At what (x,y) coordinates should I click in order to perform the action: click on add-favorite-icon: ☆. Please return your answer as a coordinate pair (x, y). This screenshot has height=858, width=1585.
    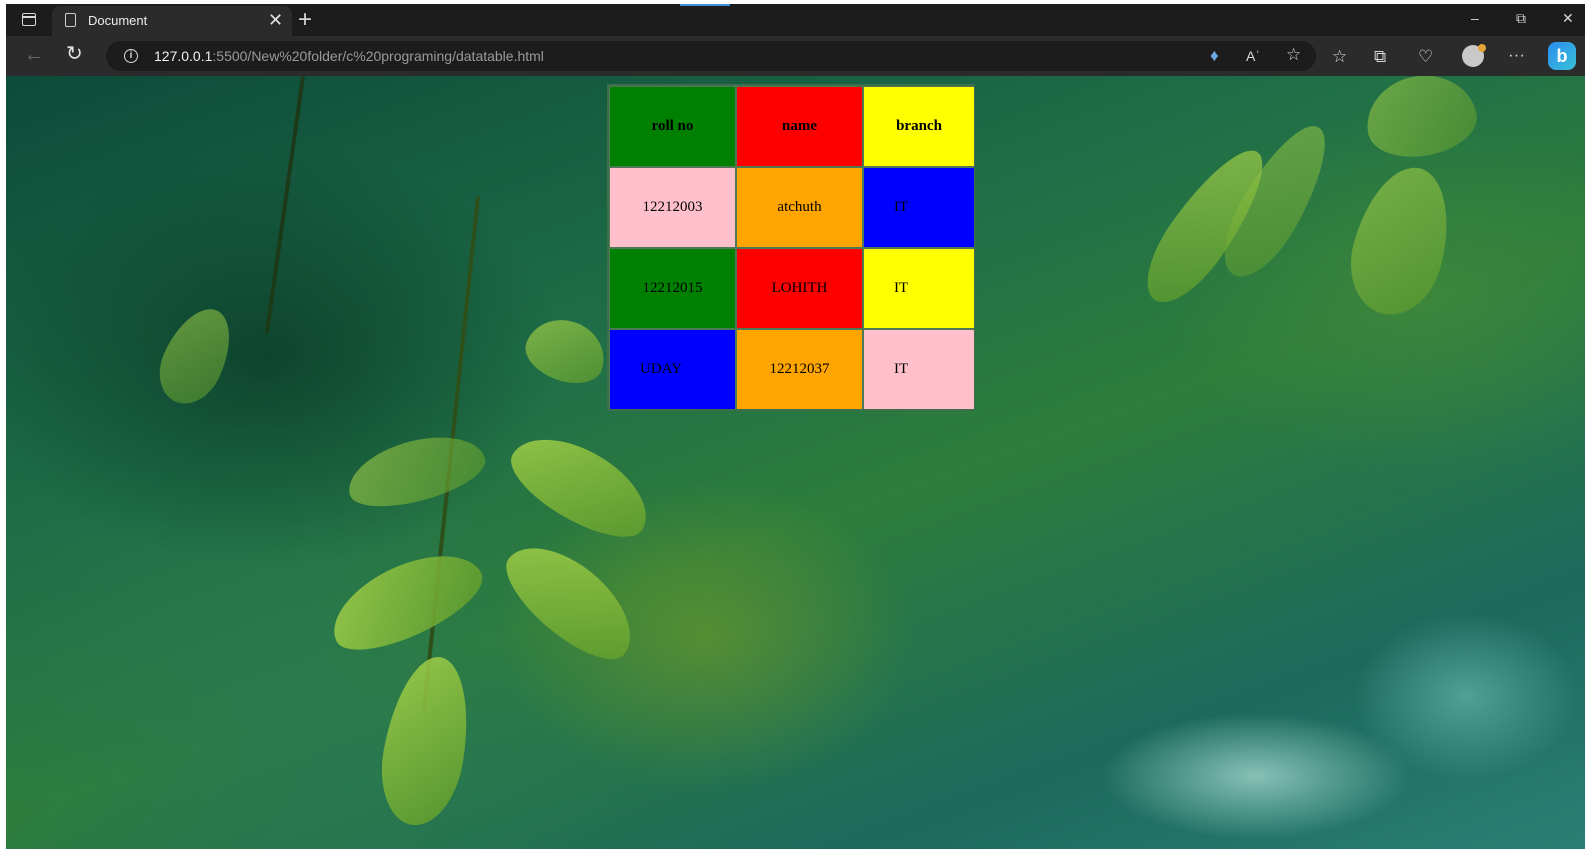
    Looking at the image, I should click on (1293, 55).